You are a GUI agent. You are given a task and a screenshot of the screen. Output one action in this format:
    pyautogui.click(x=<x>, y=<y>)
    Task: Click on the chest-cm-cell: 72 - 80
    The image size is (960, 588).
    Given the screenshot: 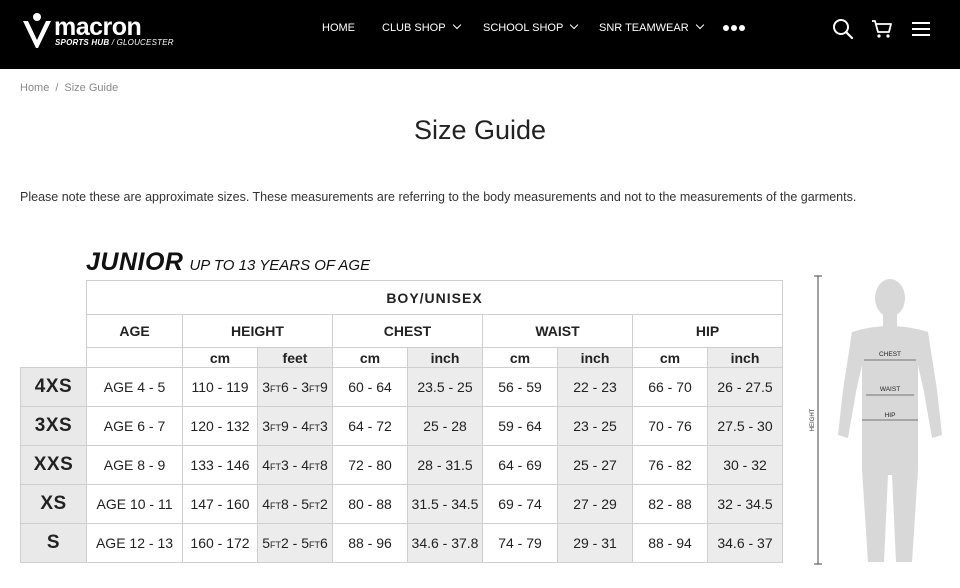 What is the action you would take?
    pyautogui.click(x=370, y=465)
    